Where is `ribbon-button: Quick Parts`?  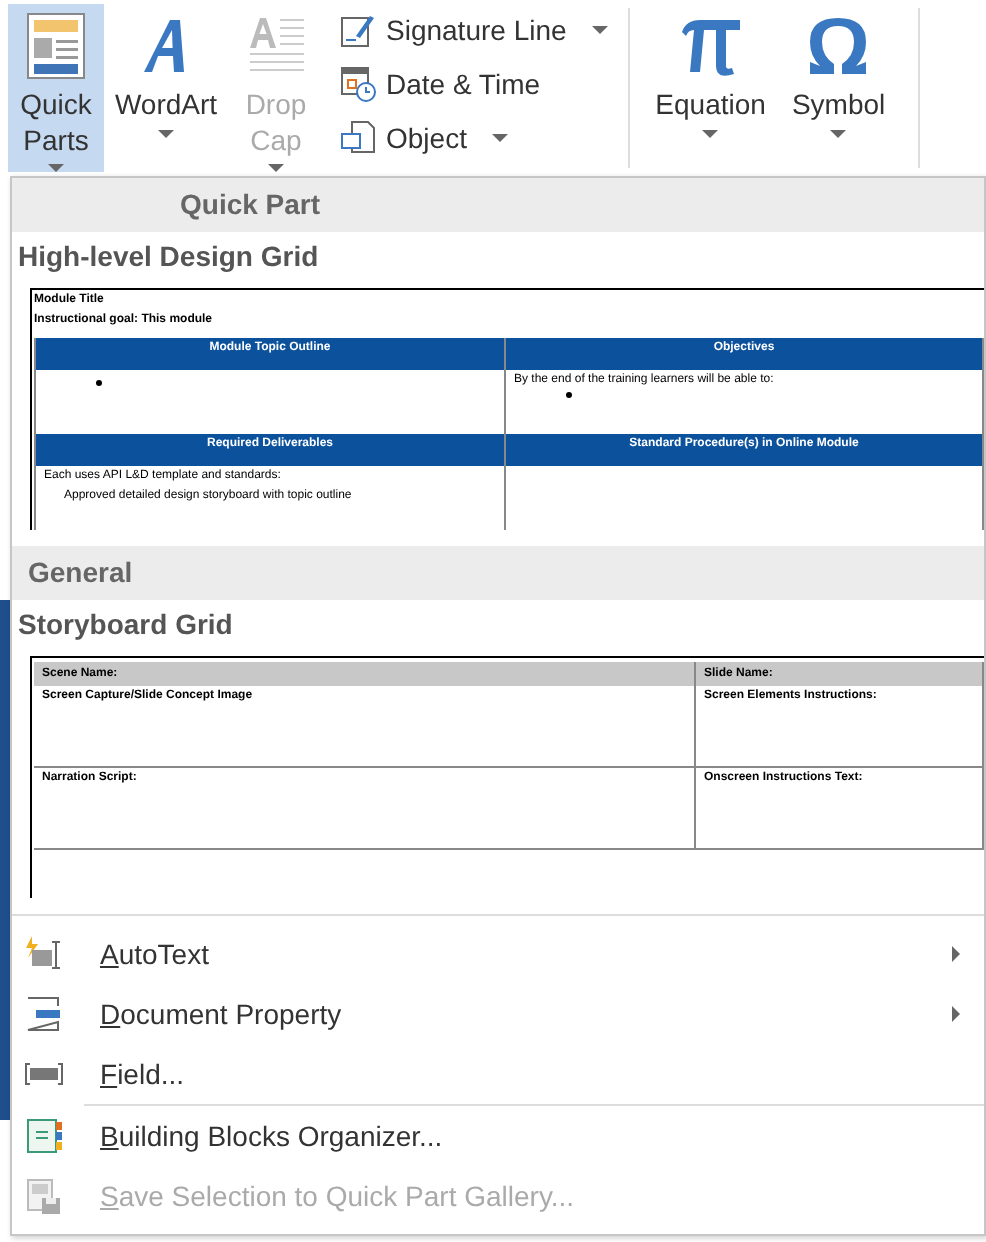 ribbon-button: Quick Parts is located at coordinates (56, 88).